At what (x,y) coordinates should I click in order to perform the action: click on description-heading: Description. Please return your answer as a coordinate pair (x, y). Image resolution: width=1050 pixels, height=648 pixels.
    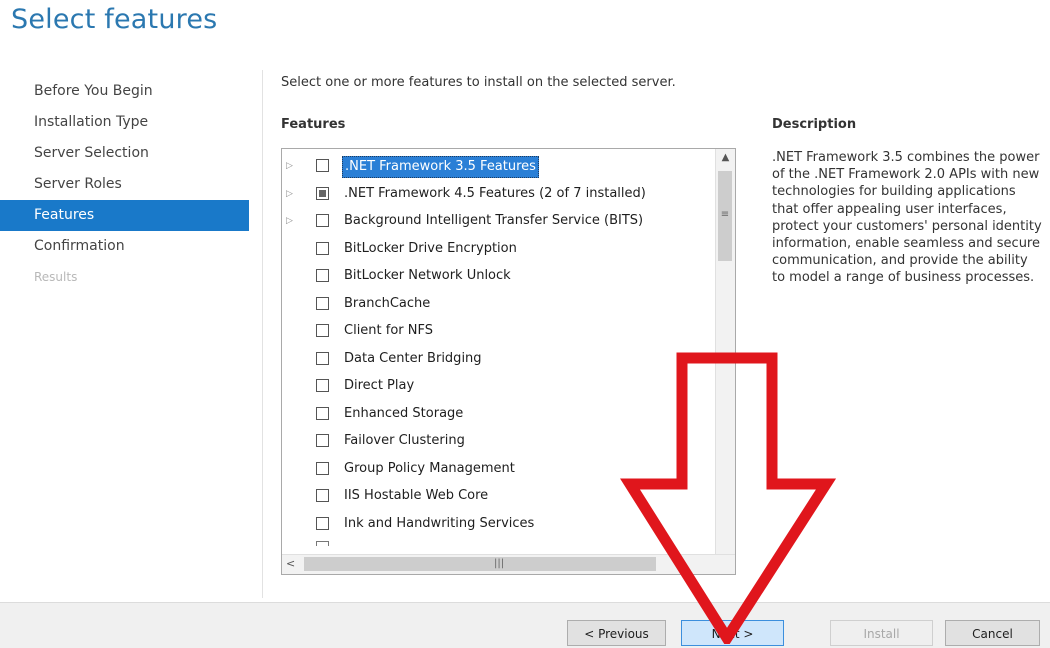
    Looking at the image, I should click on (814, 124).